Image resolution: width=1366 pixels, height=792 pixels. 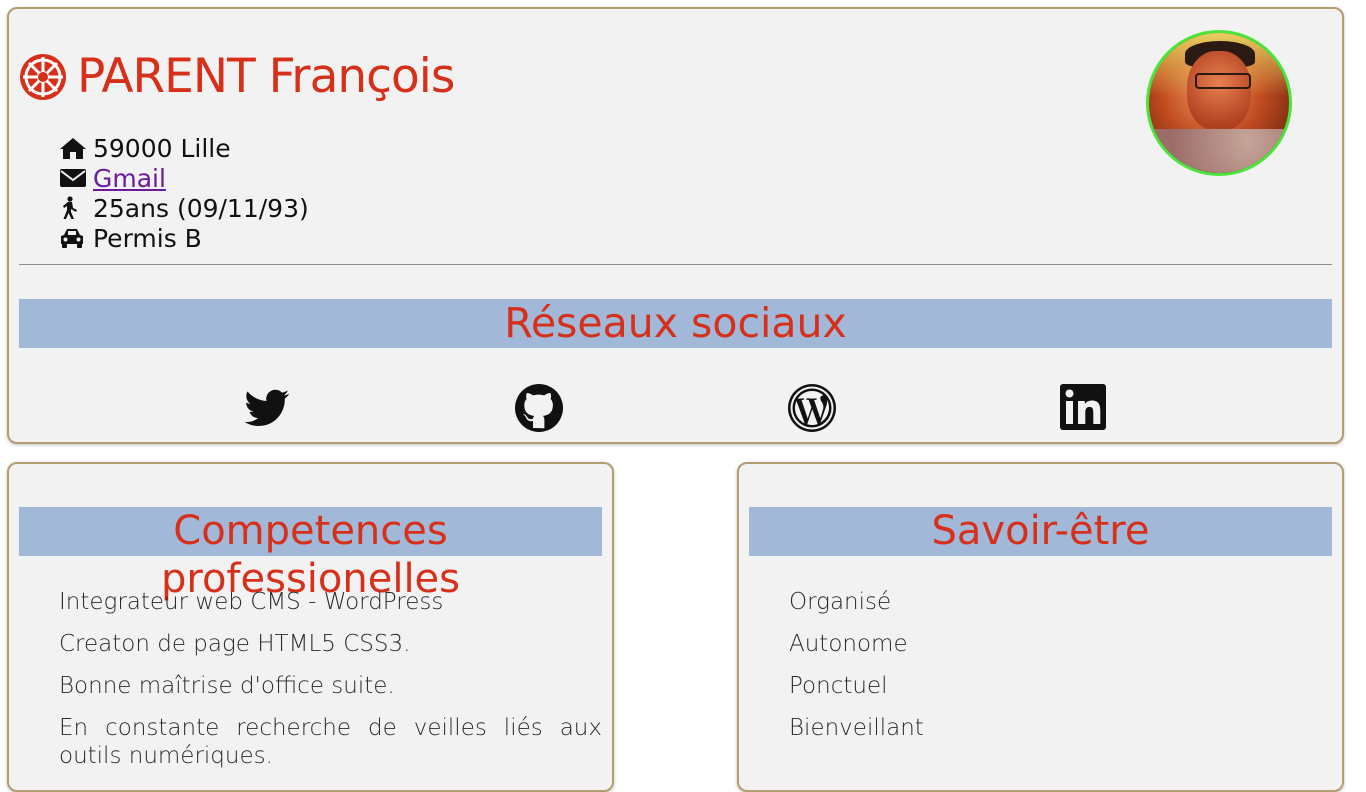 I want to click on list-item: Bienveillant, so click(x=856, y=728).